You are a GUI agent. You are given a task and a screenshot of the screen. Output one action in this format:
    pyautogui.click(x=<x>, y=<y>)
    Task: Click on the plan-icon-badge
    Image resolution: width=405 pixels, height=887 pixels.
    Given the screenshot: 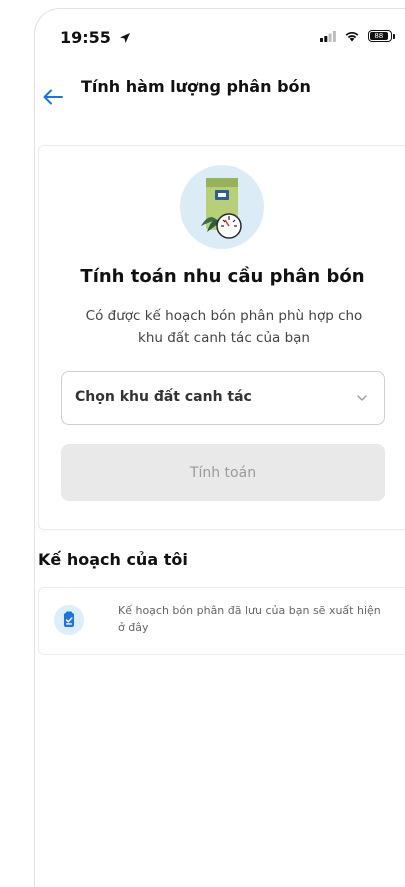 What is the action you would take?
    pyautogui.click(x=69, y=620)
    